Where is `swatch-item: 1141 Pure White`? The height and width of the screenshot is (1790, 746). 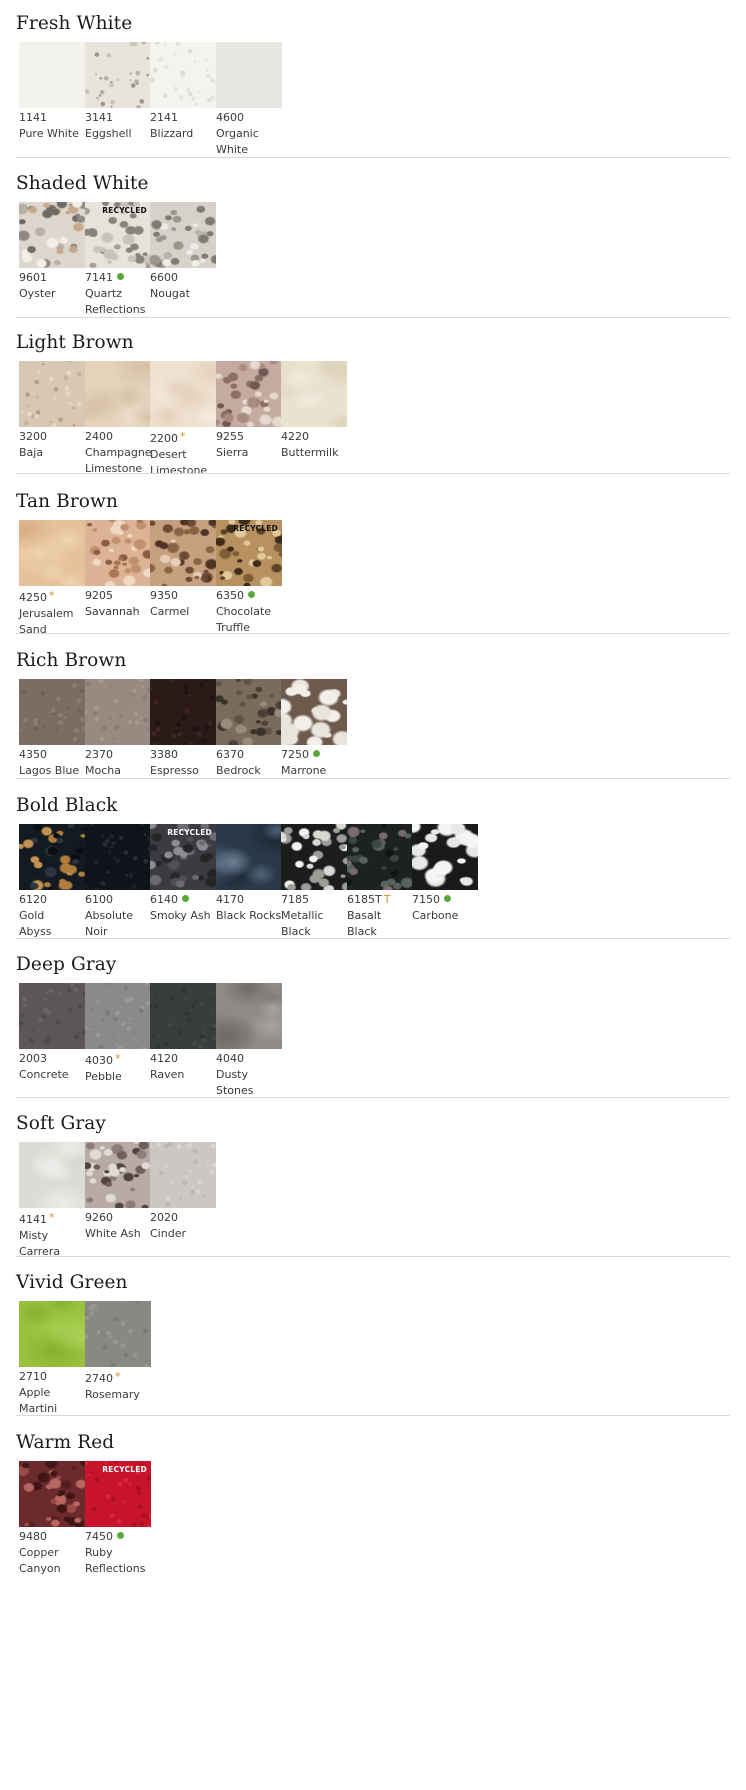 swatch-item: 1141 Pure White is located at coordinates (52, 92).